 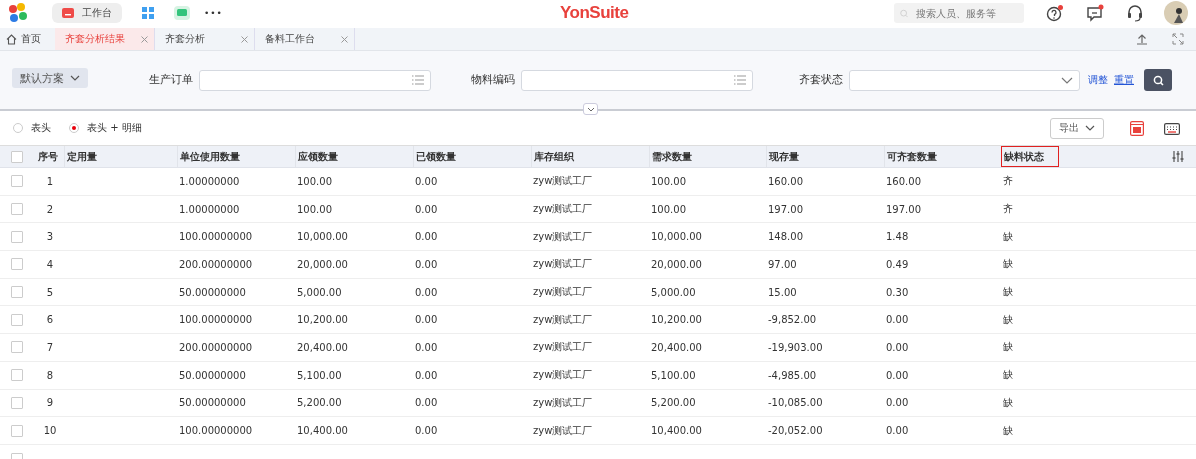 What do you see at coordinates (27, 39) in the screenshot?
I see `page-tab: 首页` at bounding box center [27, 39].